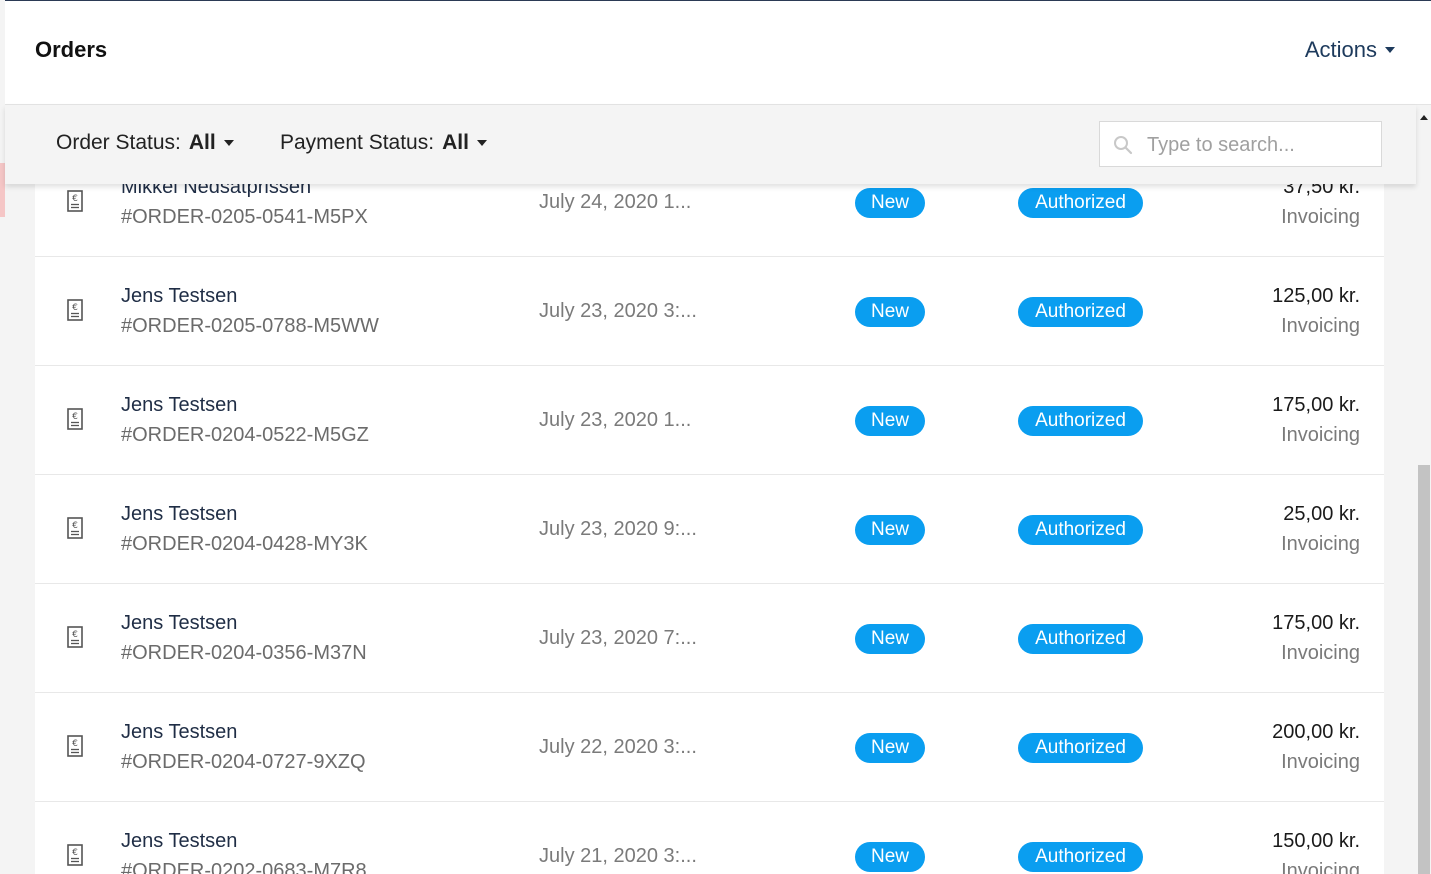 This screenshot has width=1431, height=874. Describe the element at coordinates (243, 762) in the screenshot. I see `order-number: #ORDER-0204-0727-9XZQ` at that location.